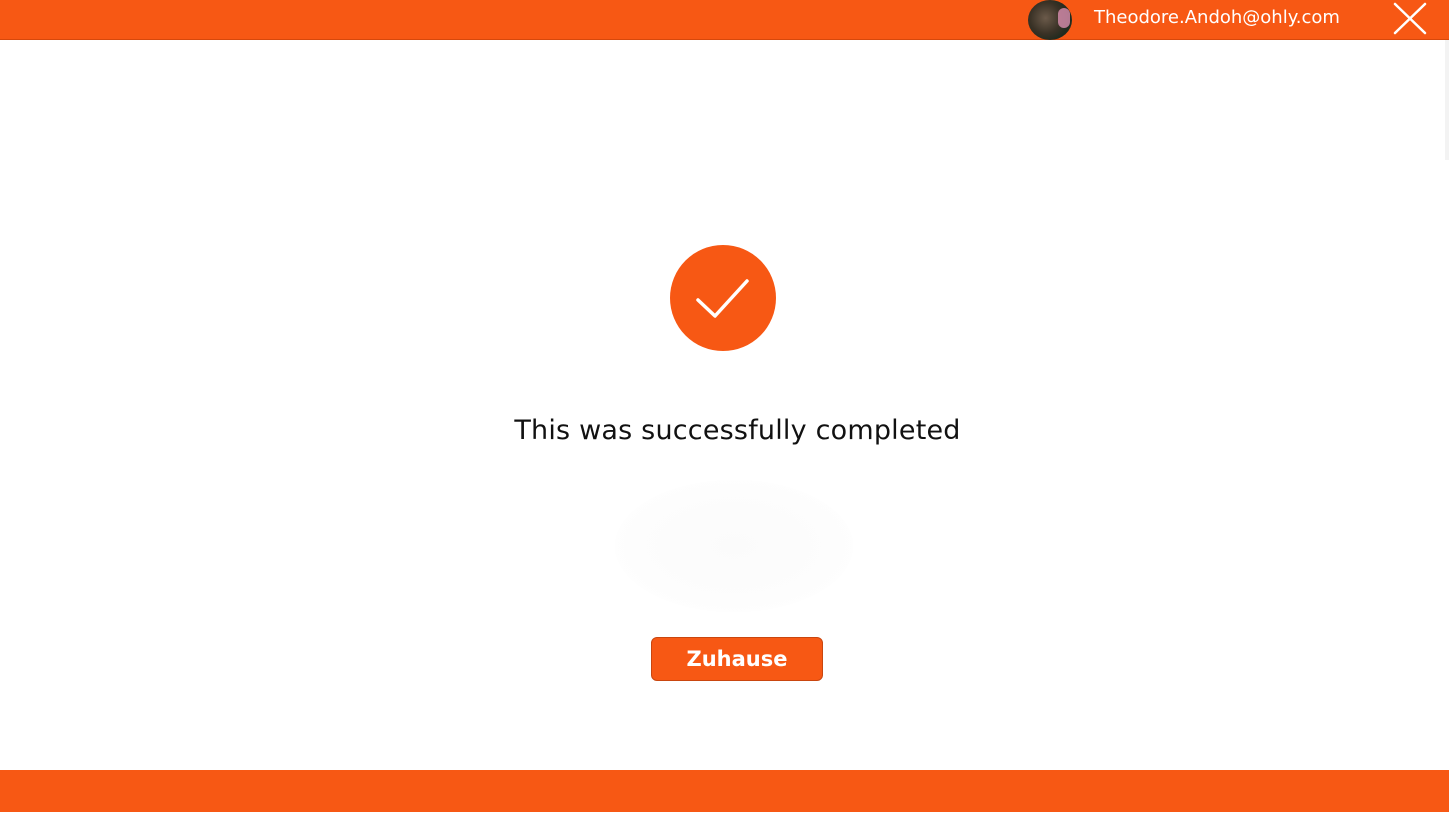  I want to click on checkmark-icon, so click(722, 298).